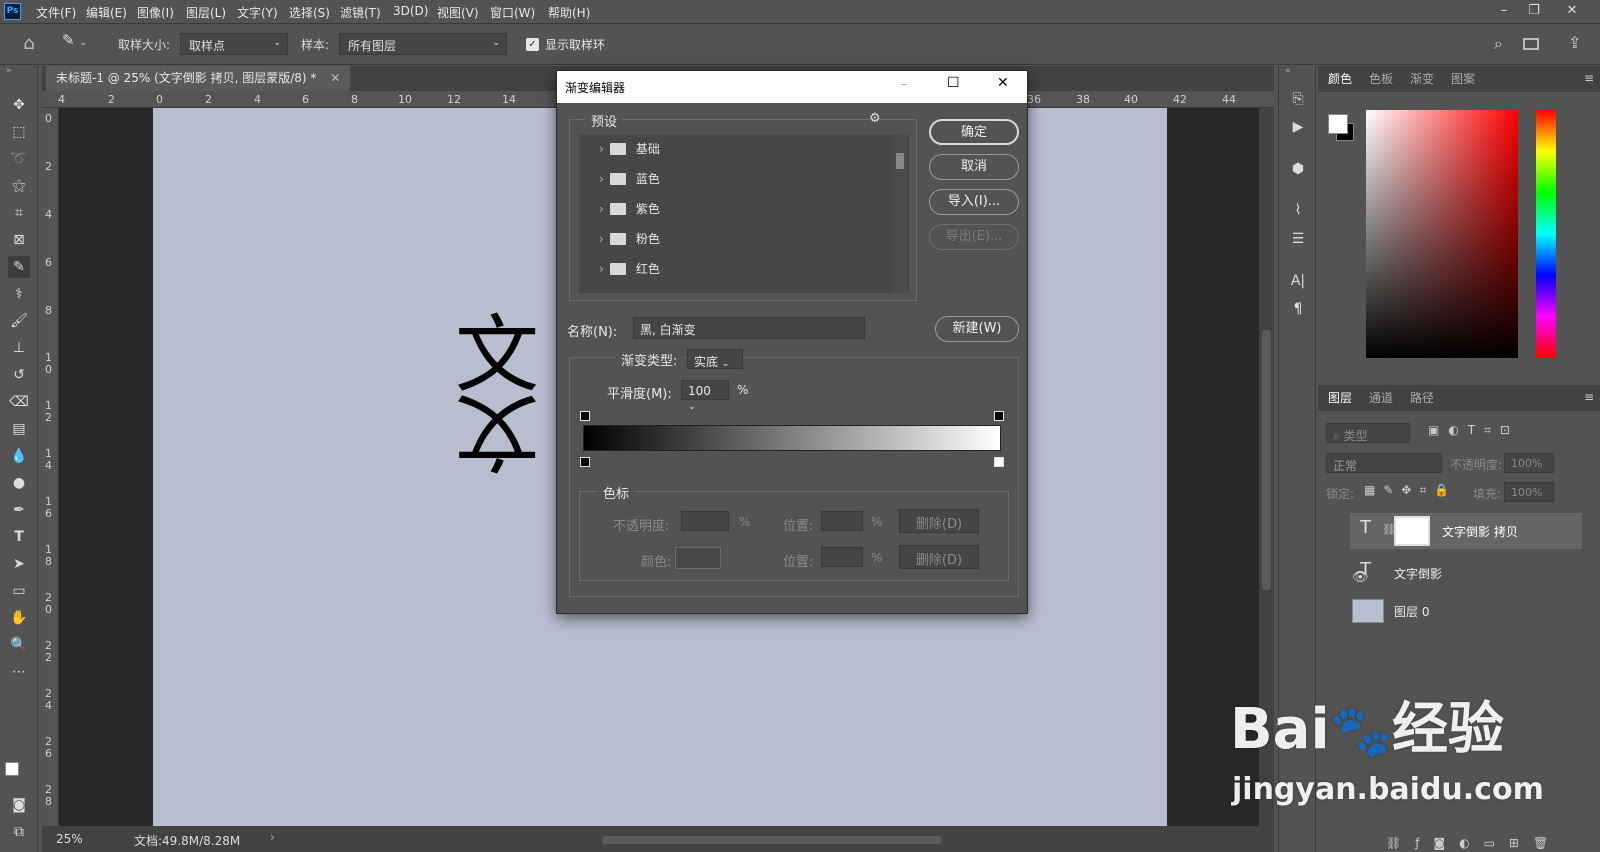  What do you see at coordinates (705, 396) in the screenshot?
I see `smoothness-input: 100 ⌄` at bounding box center [705, 396].